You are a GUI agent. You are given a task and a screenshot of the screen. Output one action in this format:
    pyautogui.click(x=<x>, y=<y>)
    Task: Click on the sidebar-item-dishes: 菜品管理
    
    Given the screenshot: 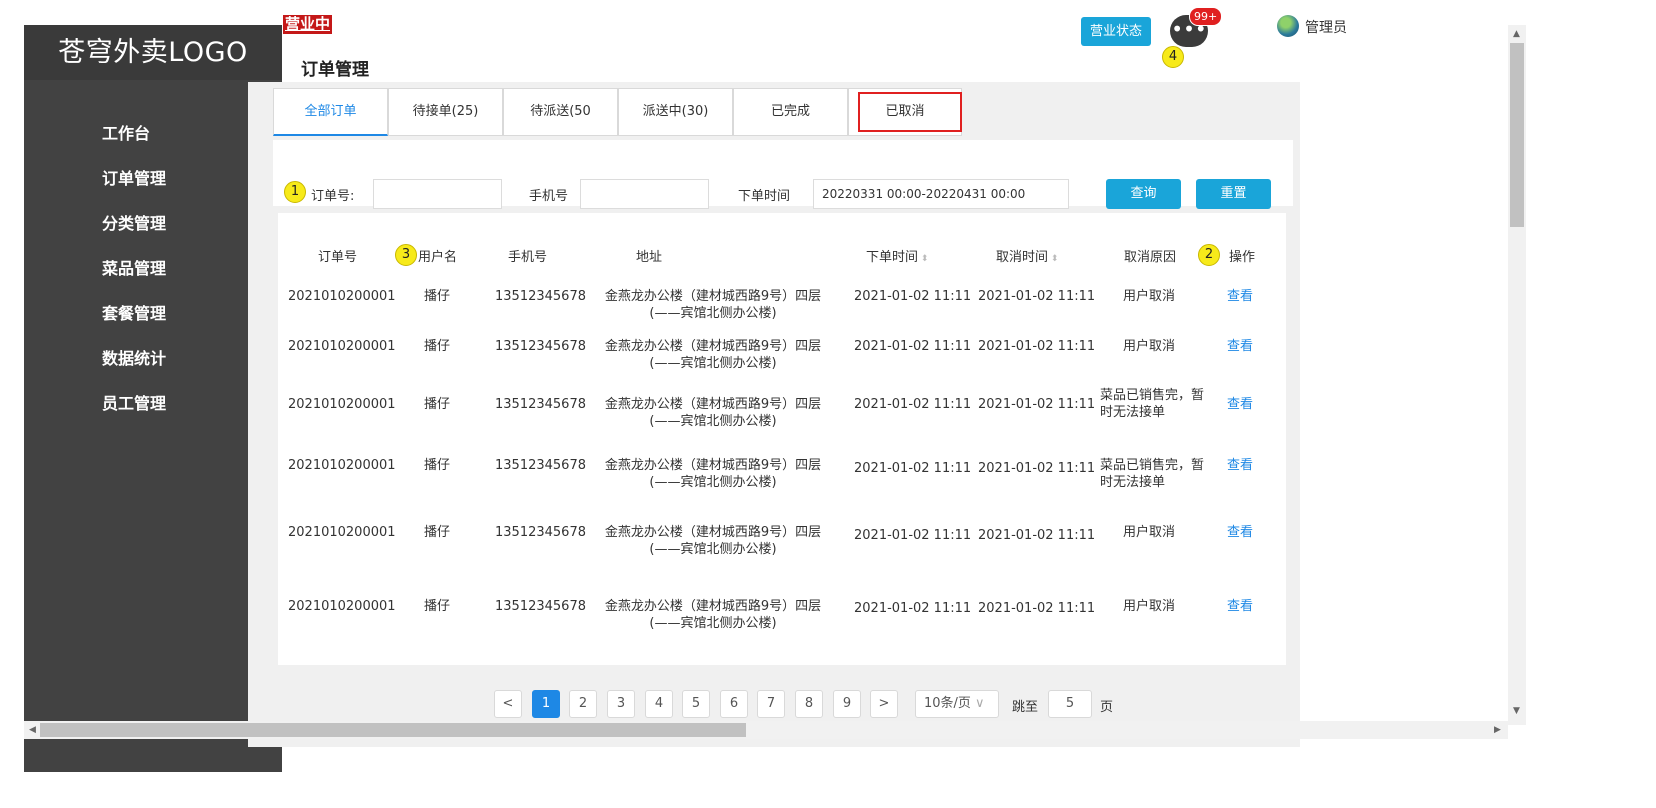 What is the action you would take?
    pyautogui.click(x=134, y=267)
    